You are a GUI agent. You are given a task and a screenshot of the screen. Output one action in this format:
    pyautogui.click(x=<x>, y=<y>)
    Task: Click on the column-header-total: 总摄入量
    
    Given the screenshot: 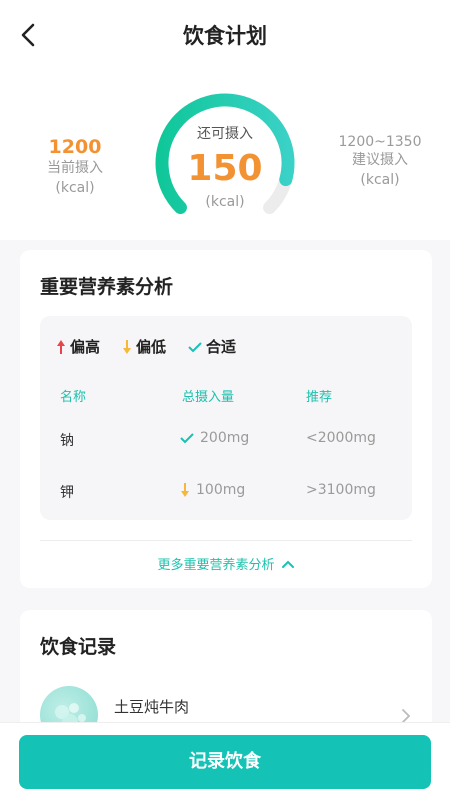 What is the action you would take?
    pyautogui.click(x=208, y=397)
    